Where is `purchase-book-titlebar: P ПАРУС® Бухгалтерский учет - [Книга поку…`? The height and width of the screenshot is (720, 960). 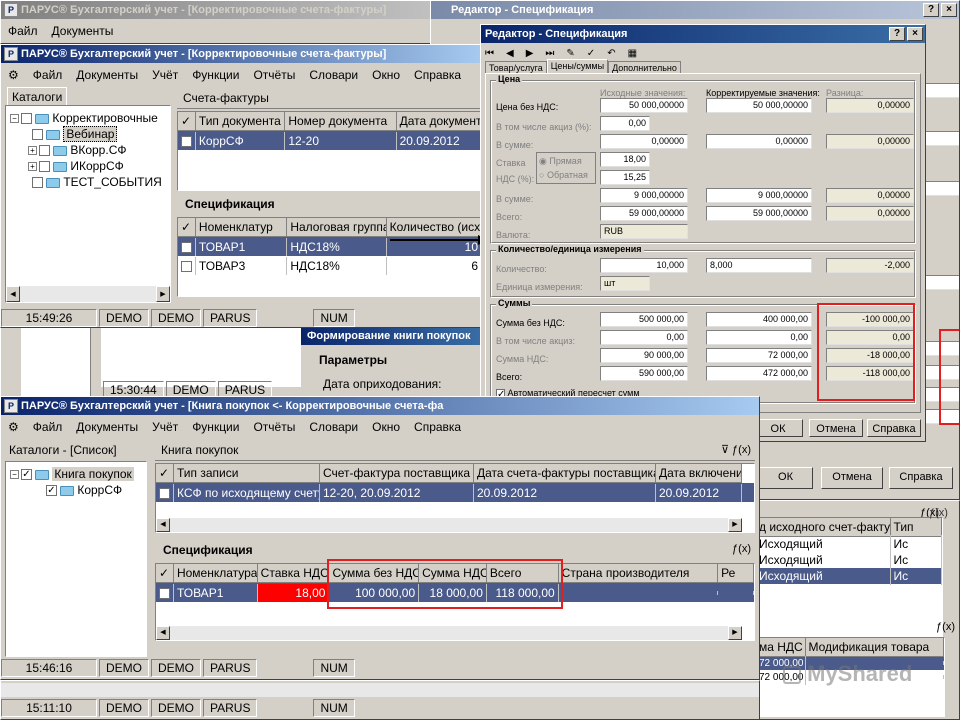 purchase-book-titlebar: P ПАРУС® Бухгалтерский учет - [Книга поку… is located at coordinates (380, 406).